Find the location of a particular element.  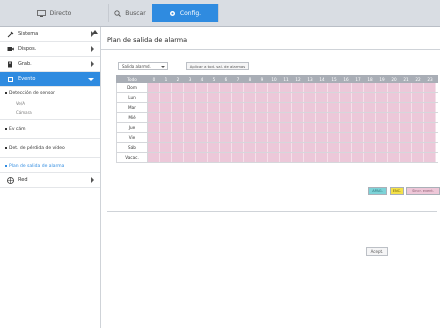

hour-header: 22 is located at coordinates (418, 79).